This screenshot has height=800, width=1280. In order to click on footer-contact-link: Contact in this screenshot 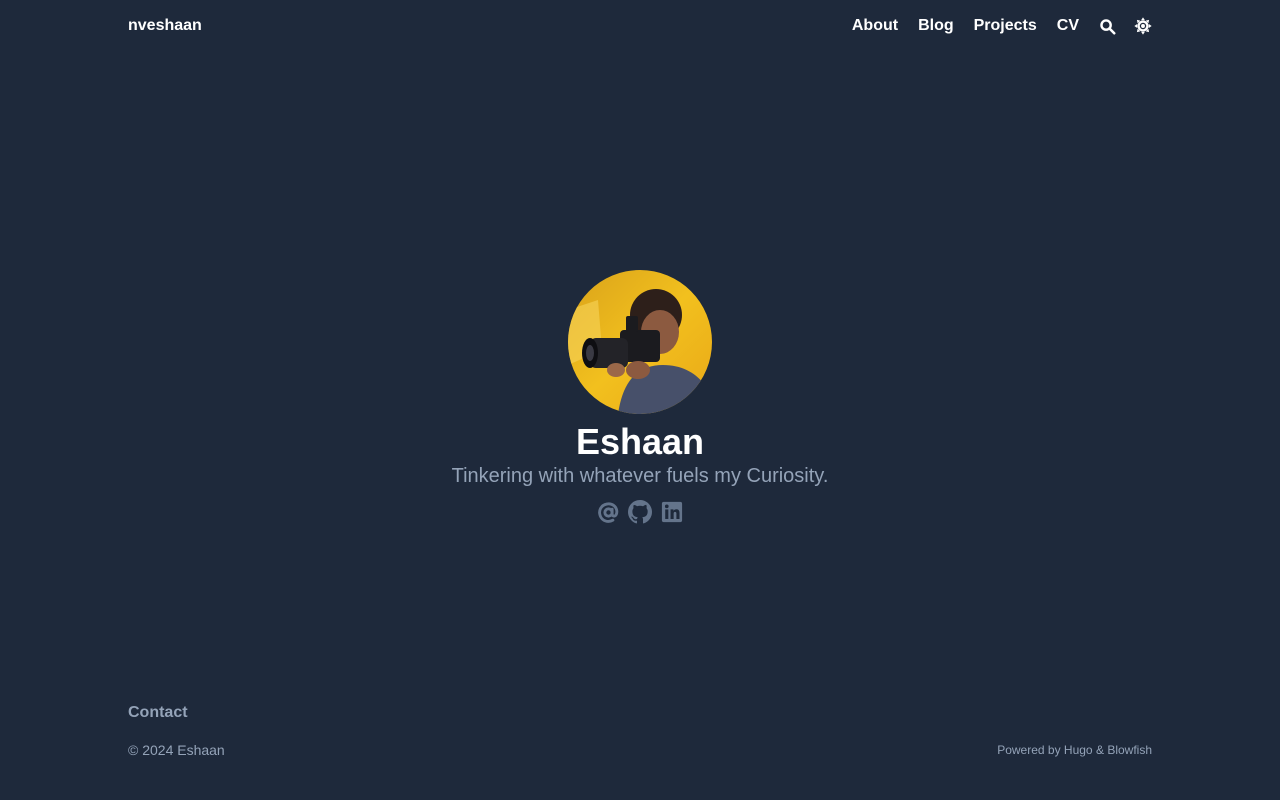, I will do `click(158, 713)`.